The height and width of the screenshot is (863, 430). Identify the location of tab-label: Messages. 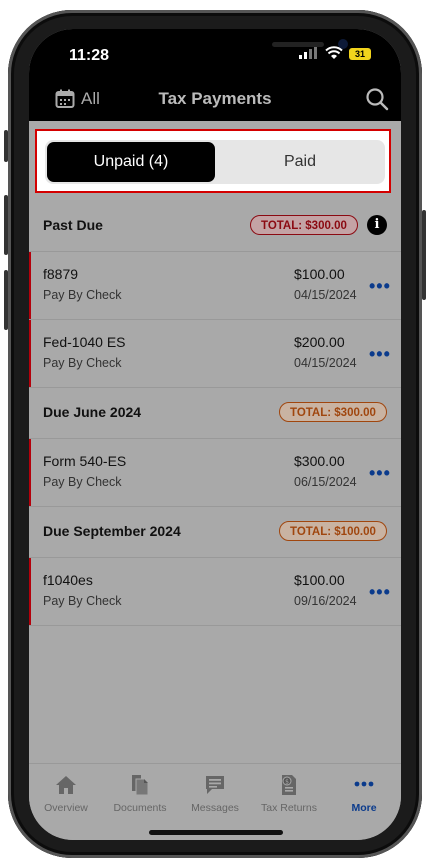
(215, 808).